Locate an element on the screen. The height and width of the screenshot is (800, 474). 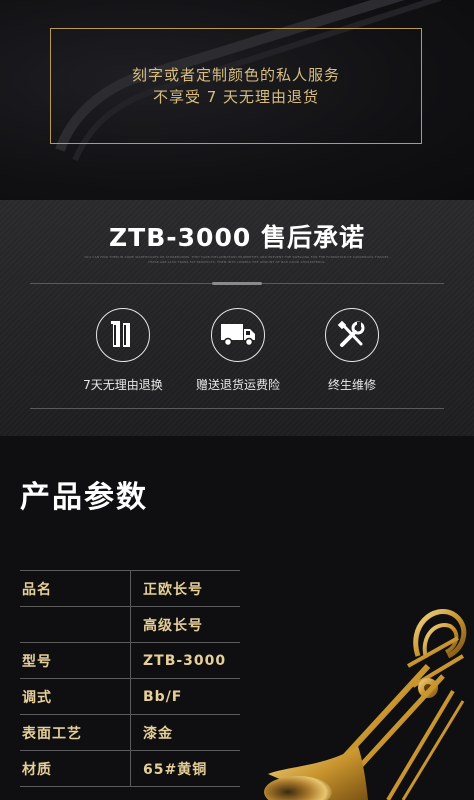
spec-value: 漆金 is located at coordinates (185, 732).